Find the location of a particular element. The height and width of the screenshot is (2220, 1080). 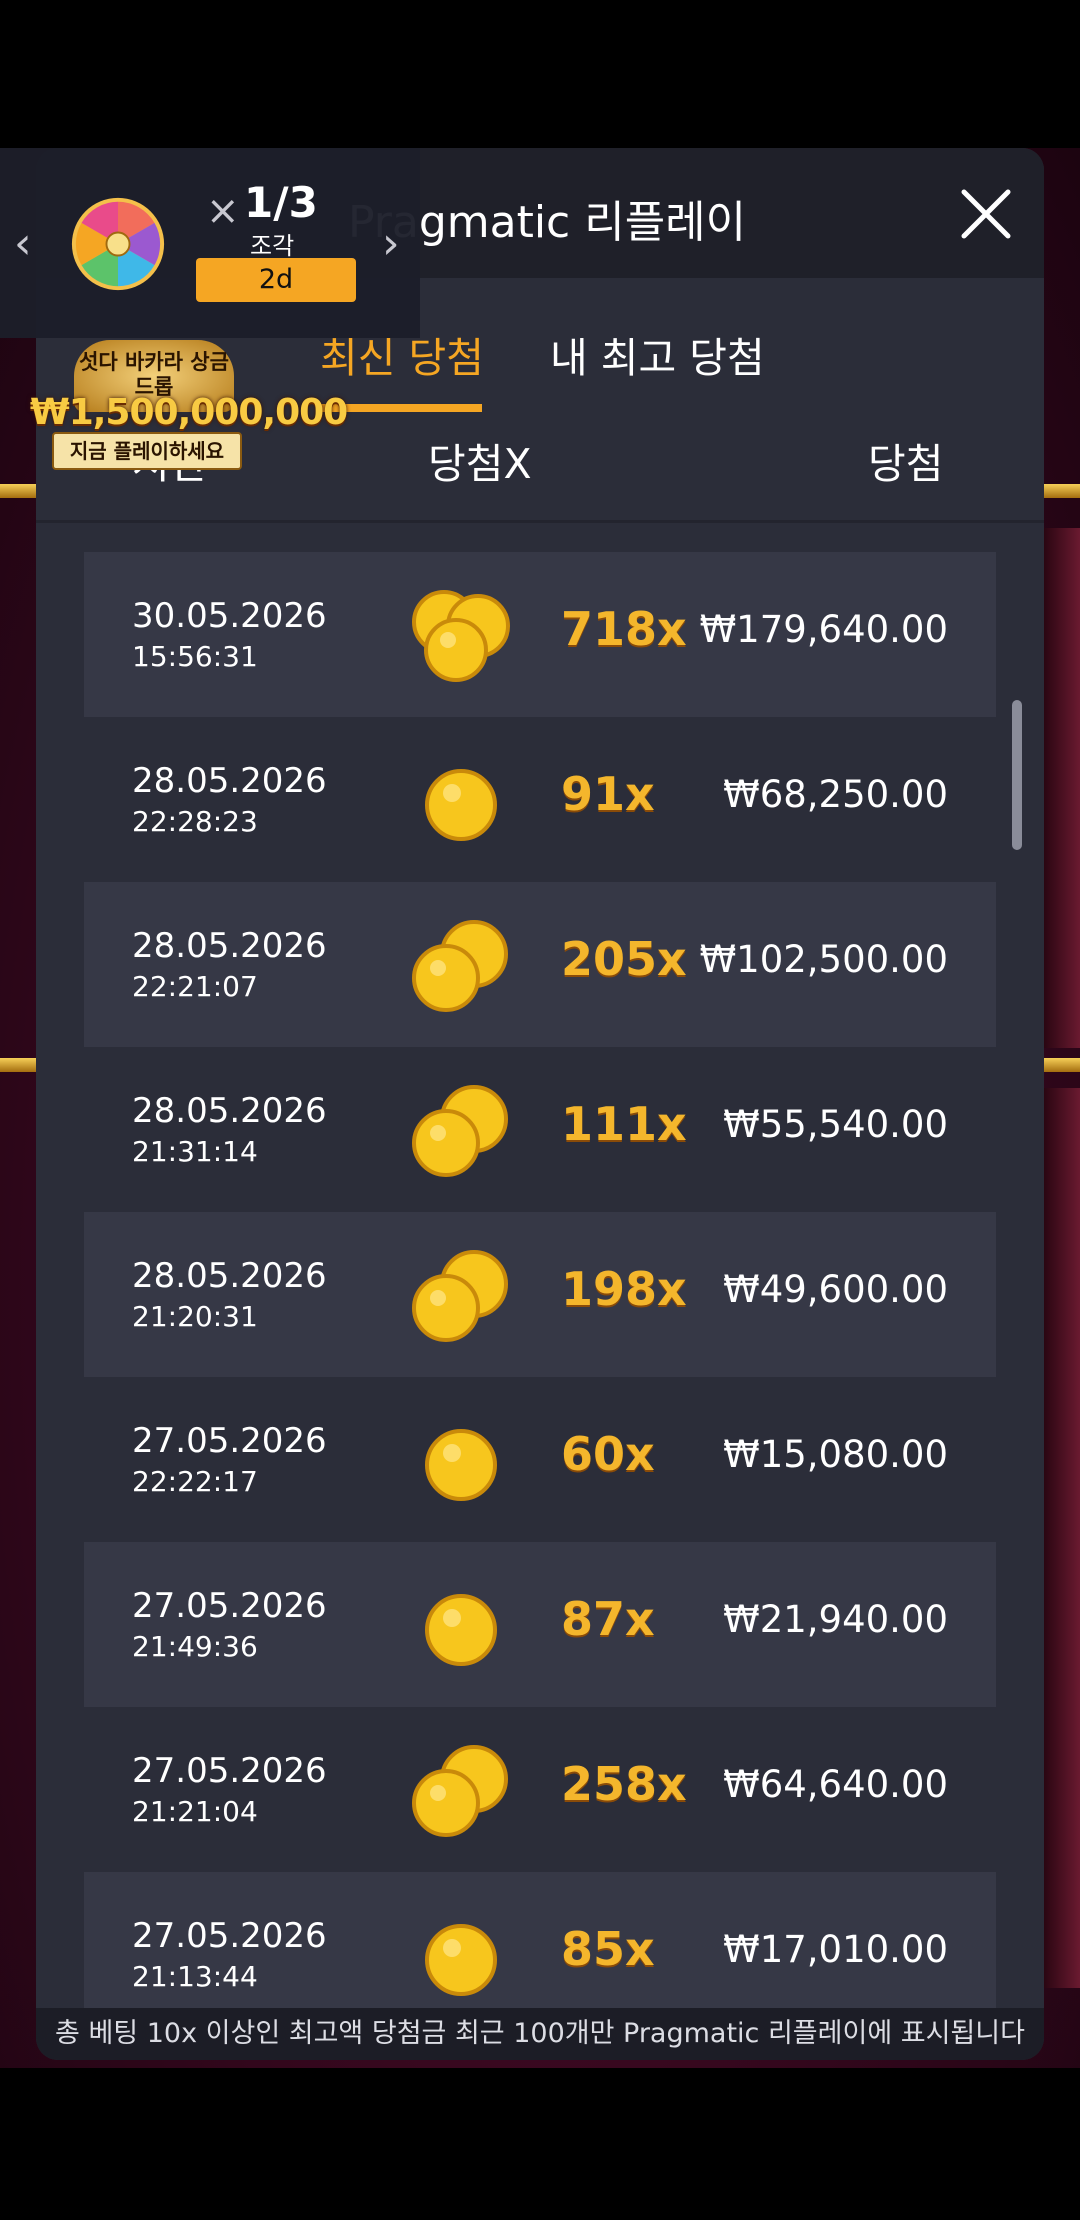

win-row: 28.05.2026 21:20:31 198x ₩49,600.00 is located at coordinates (540, 1294).